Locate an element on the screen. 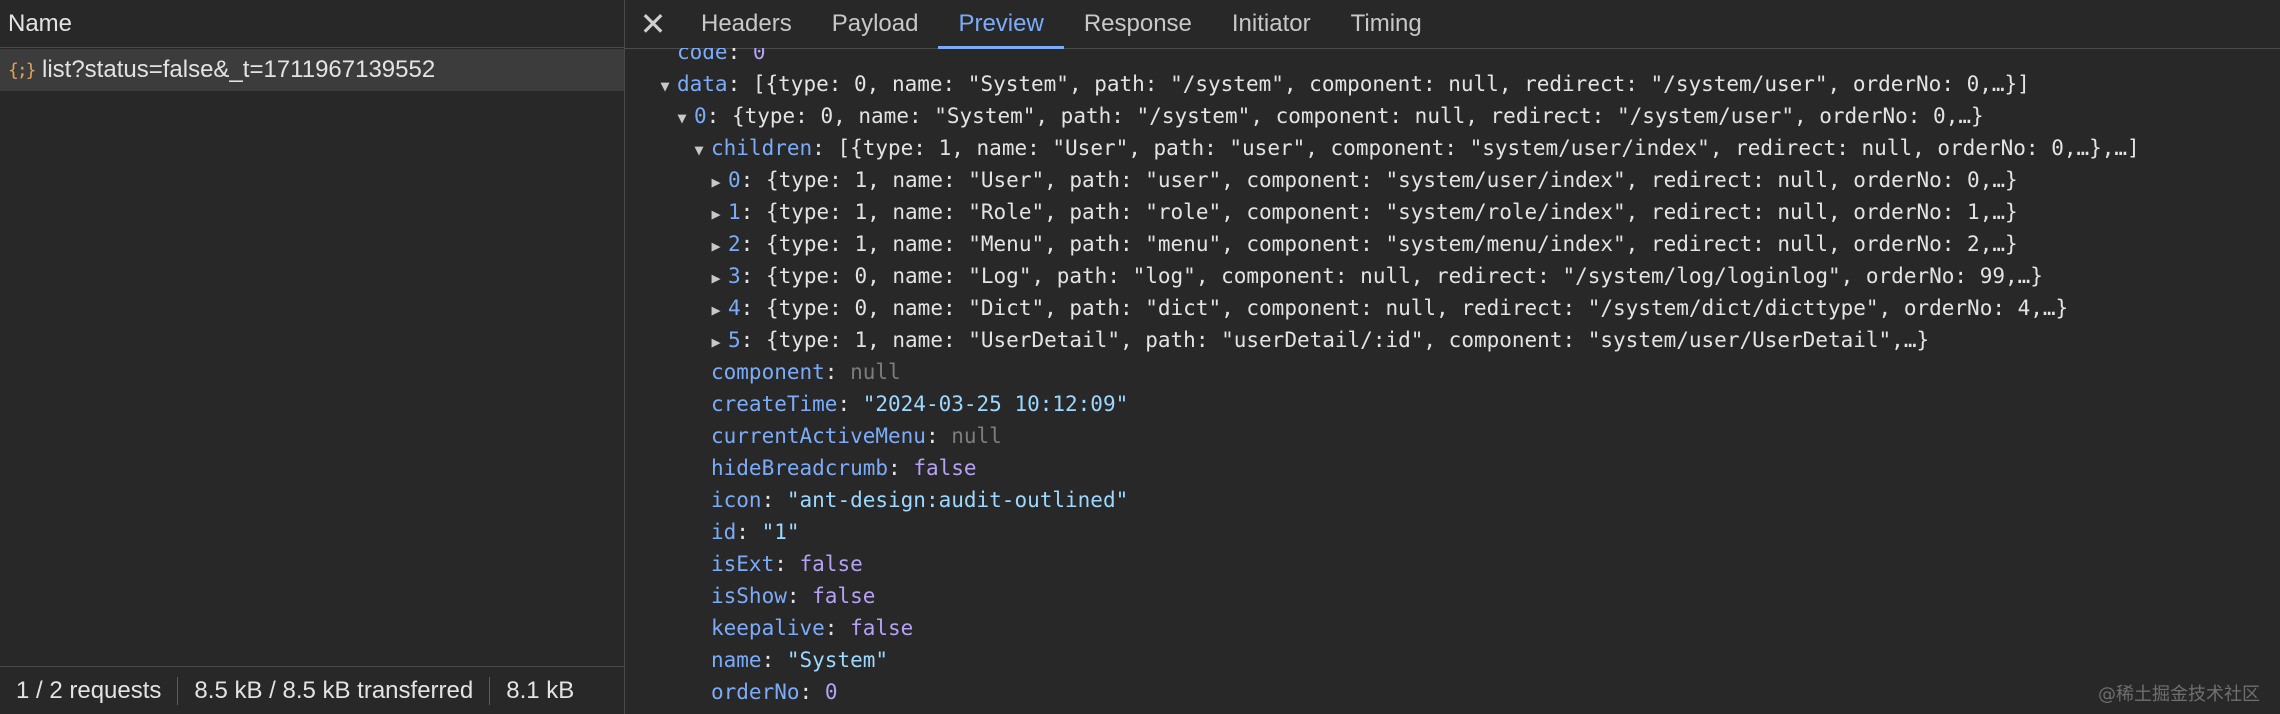 This screenshot has height=714, width=2280. tab-timing: Timing is located at coordinates (1386, 24).